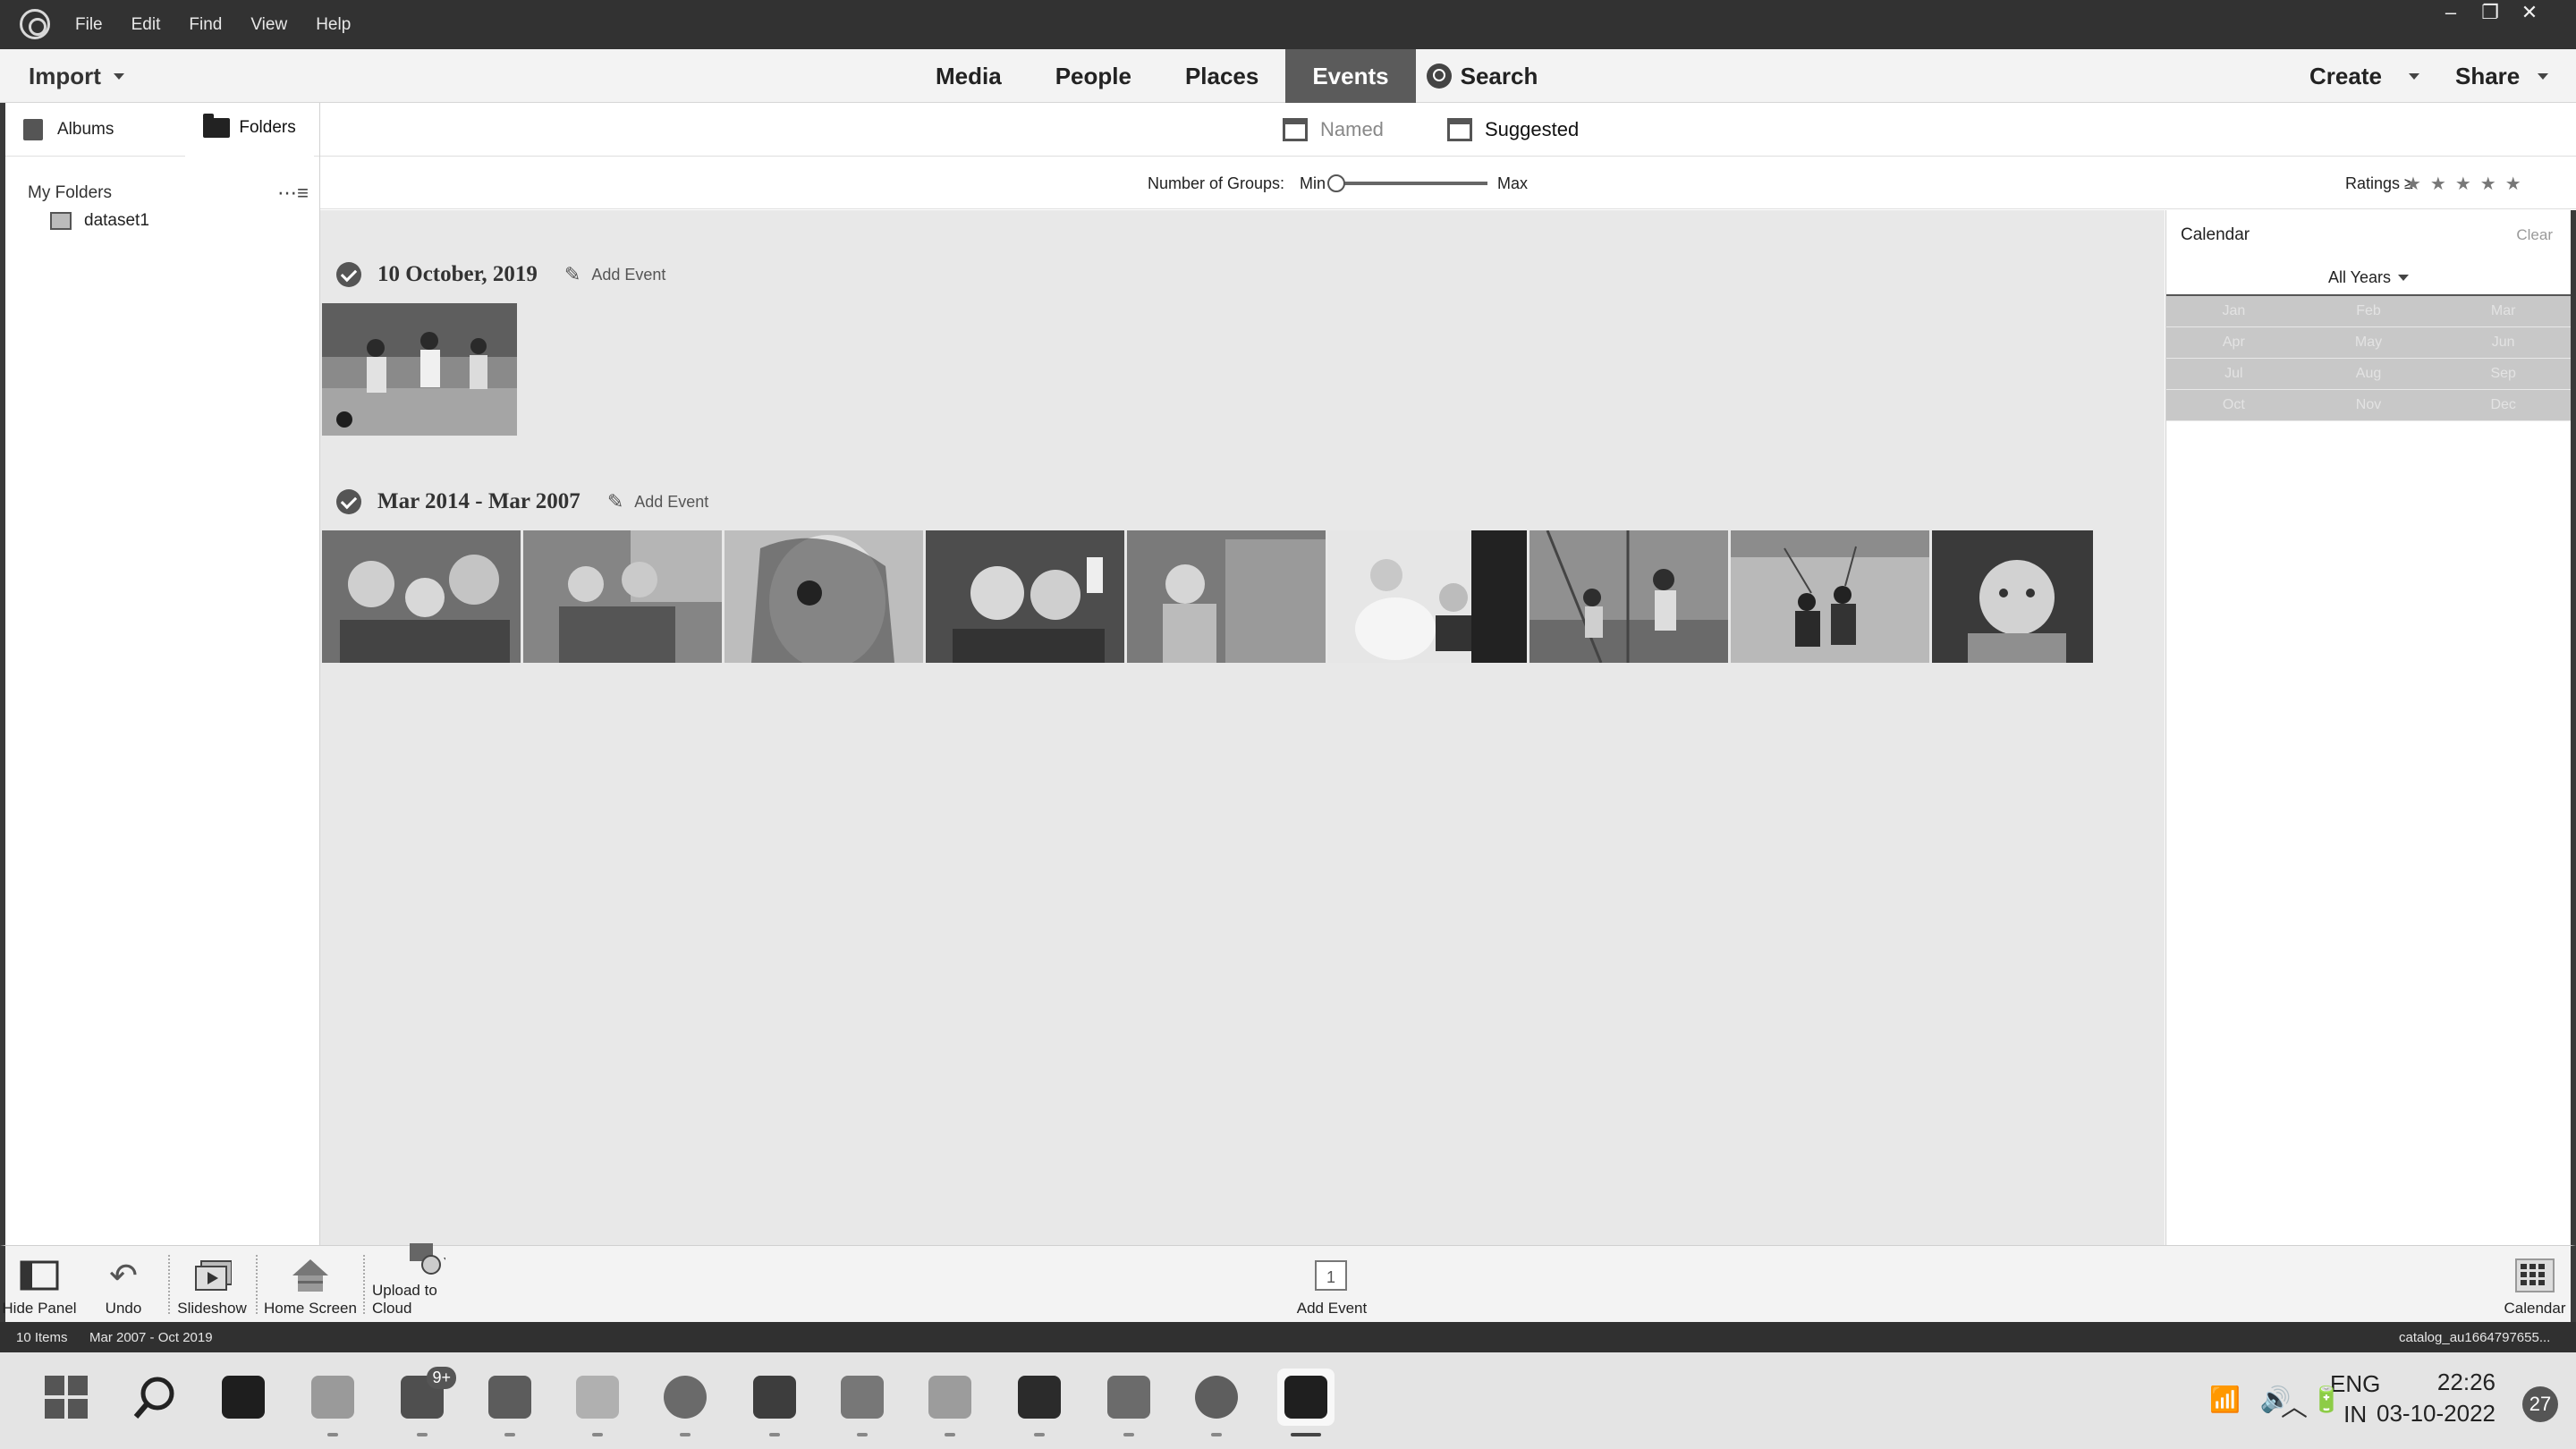 This screenshot has height=1449, width=2576. I want to click on month-cell: Dec, so click(2503, 405).